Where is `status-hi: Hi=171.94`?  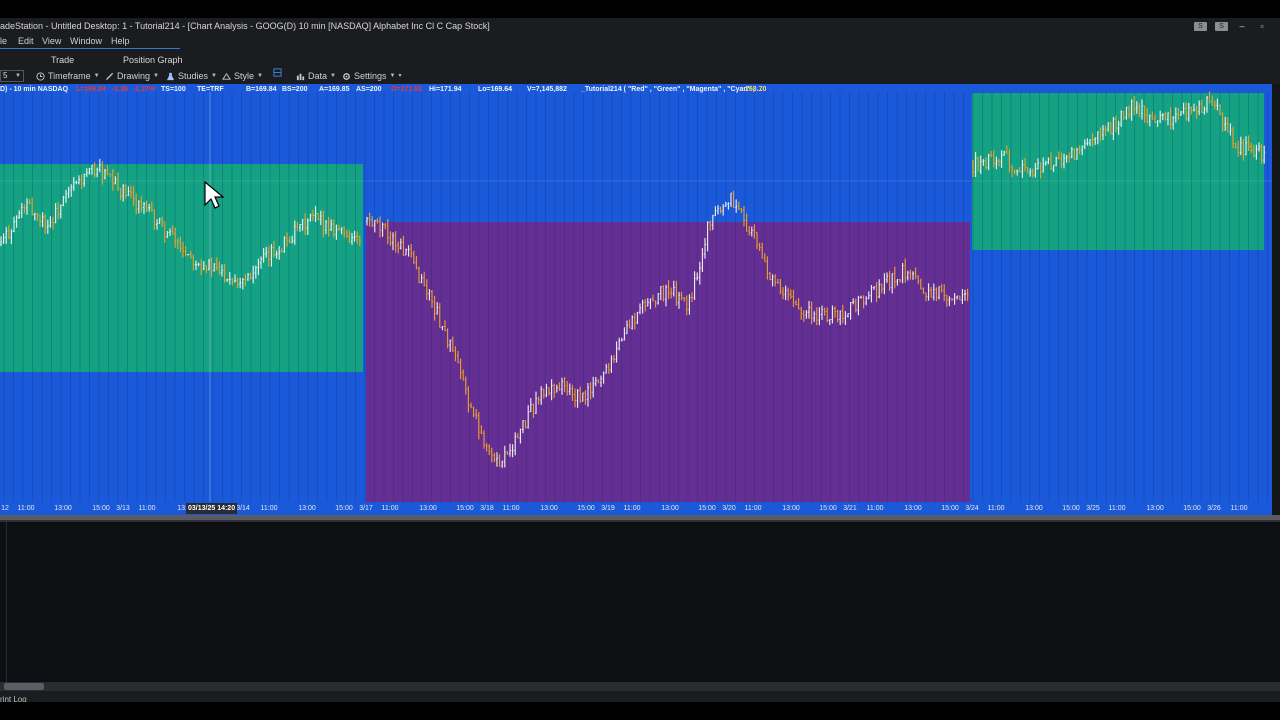
status-hi: Hi=171.94 is located at coordinates (445, 89).